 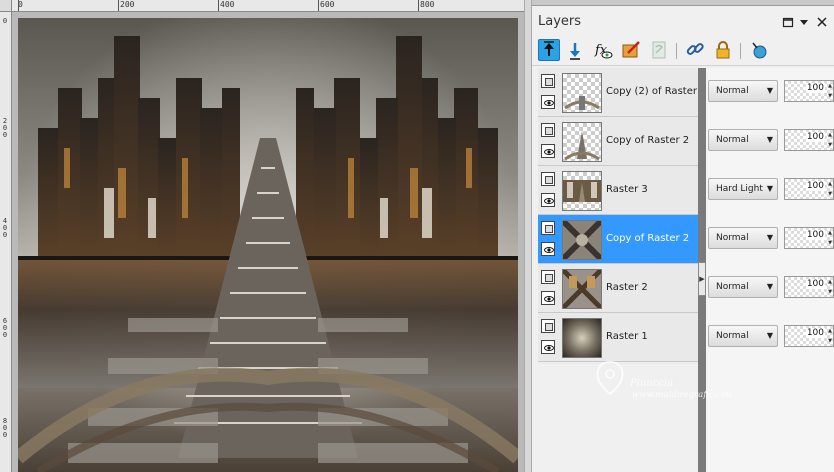 I want to click on link-icon, so click(x=695, y=50).